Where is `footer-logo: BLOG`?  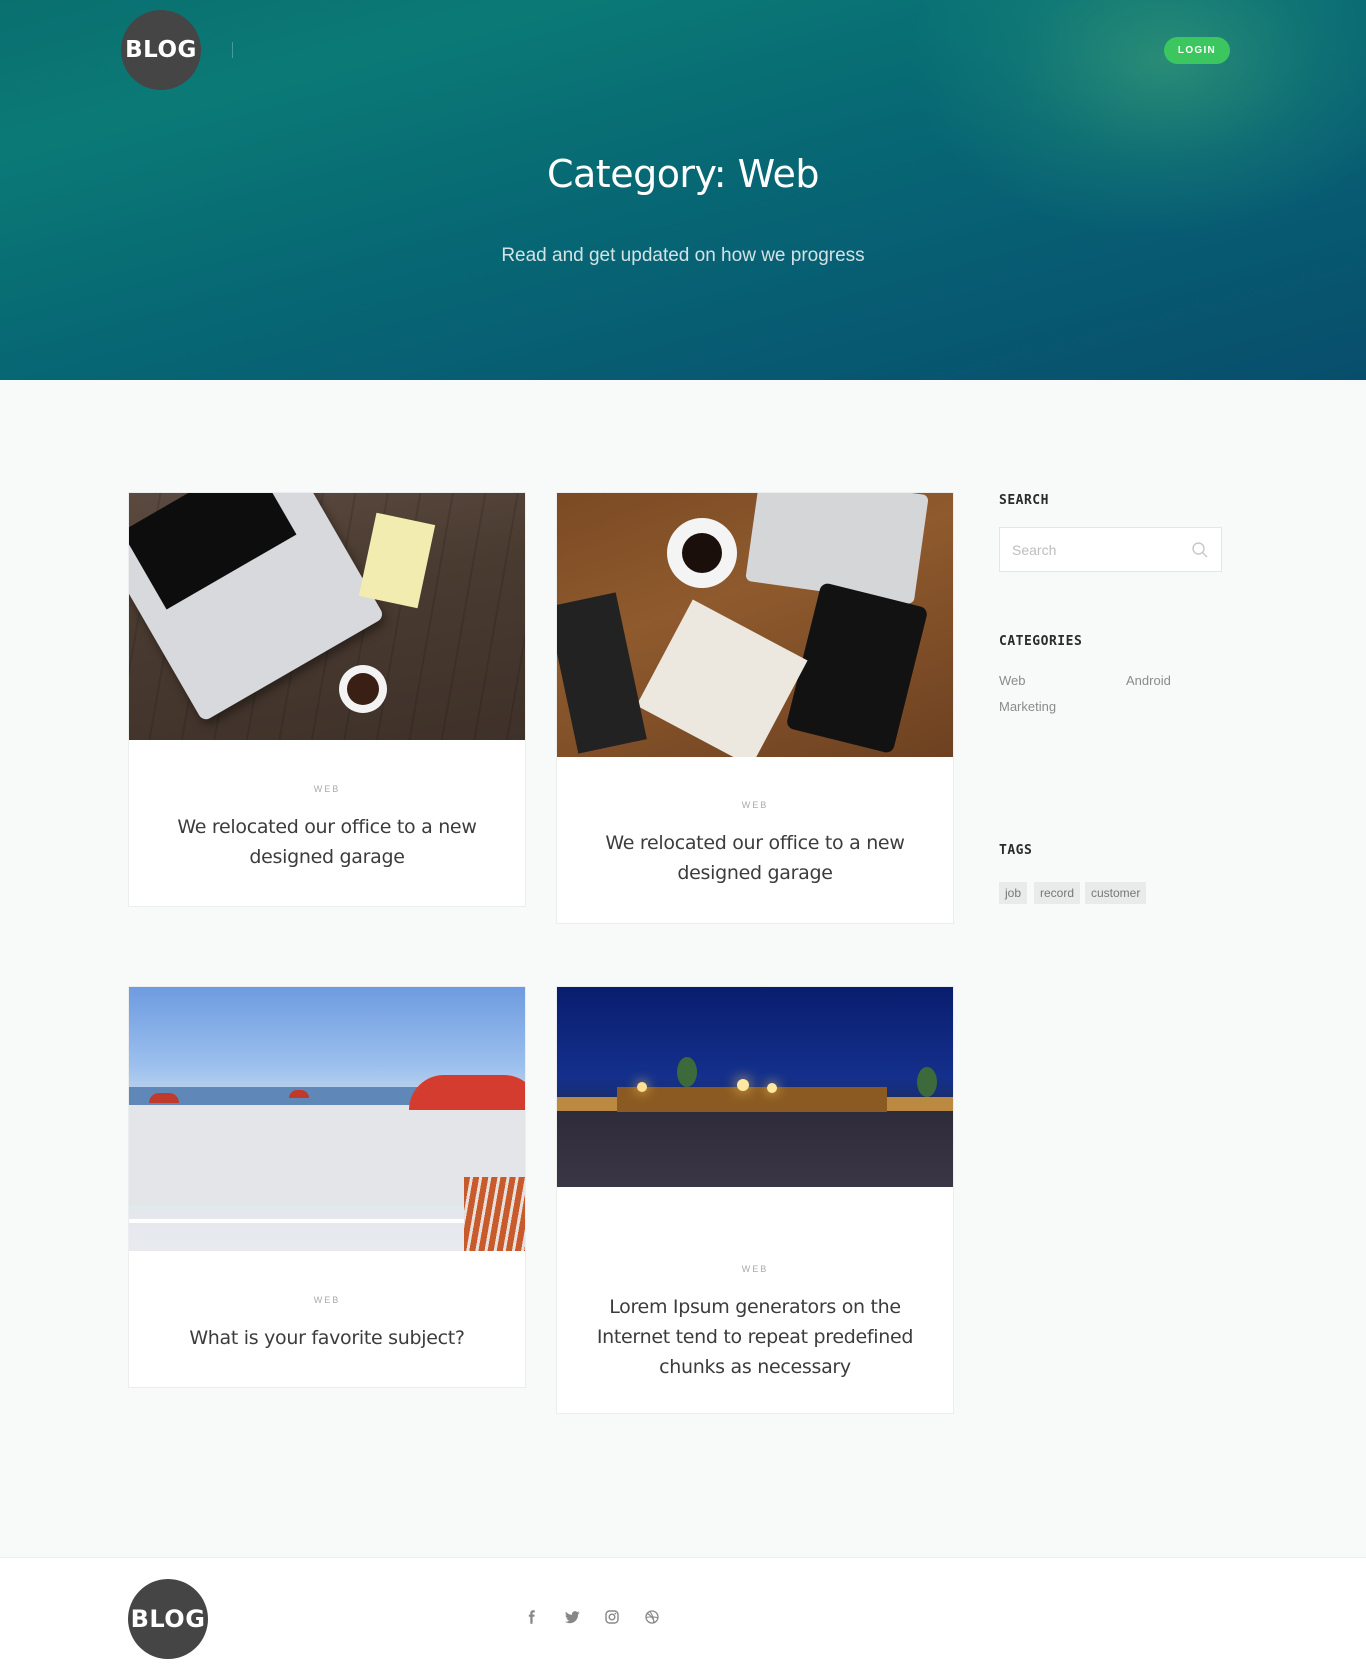
footer-logo: BLOG is located at coordinates (168, 1619).